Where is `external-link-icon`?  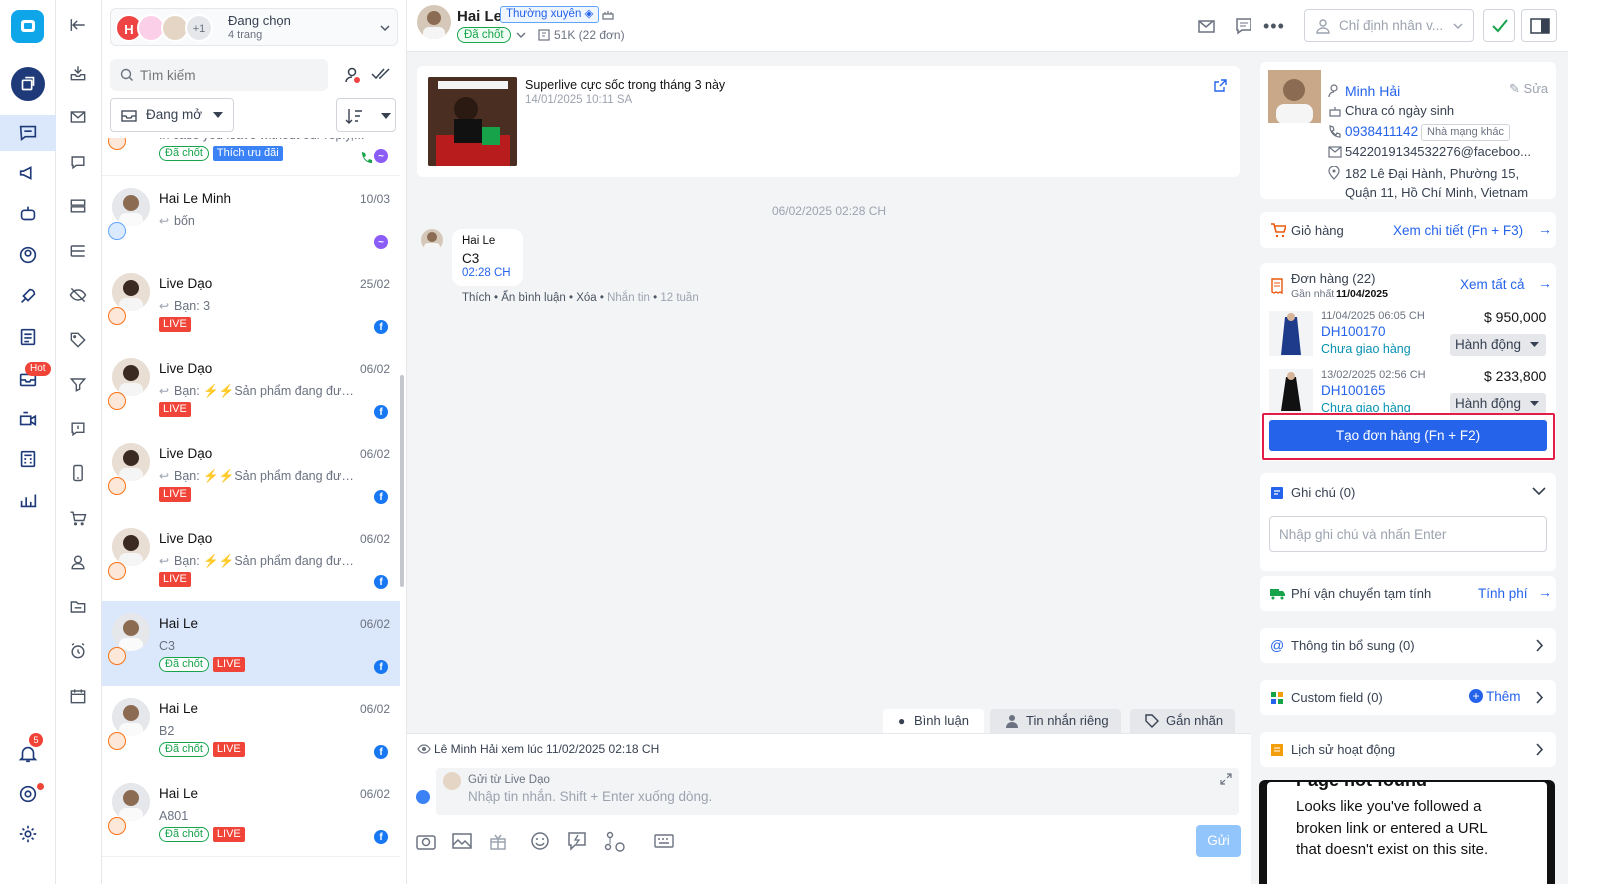
external-link-icon is located at coordinates (1220, 85).